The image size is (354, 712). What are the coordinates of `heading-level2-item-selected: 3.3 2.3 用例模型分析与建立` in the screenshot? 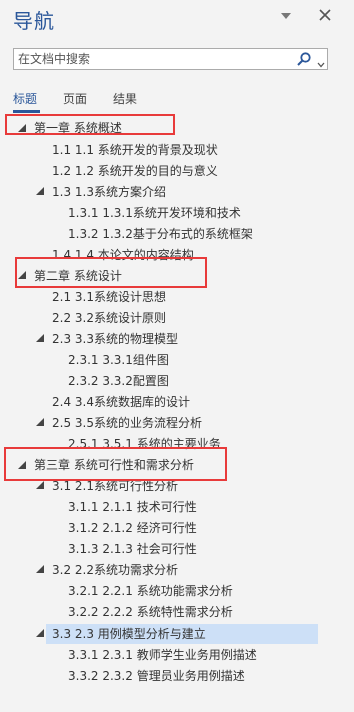 It's located at (182, 634).